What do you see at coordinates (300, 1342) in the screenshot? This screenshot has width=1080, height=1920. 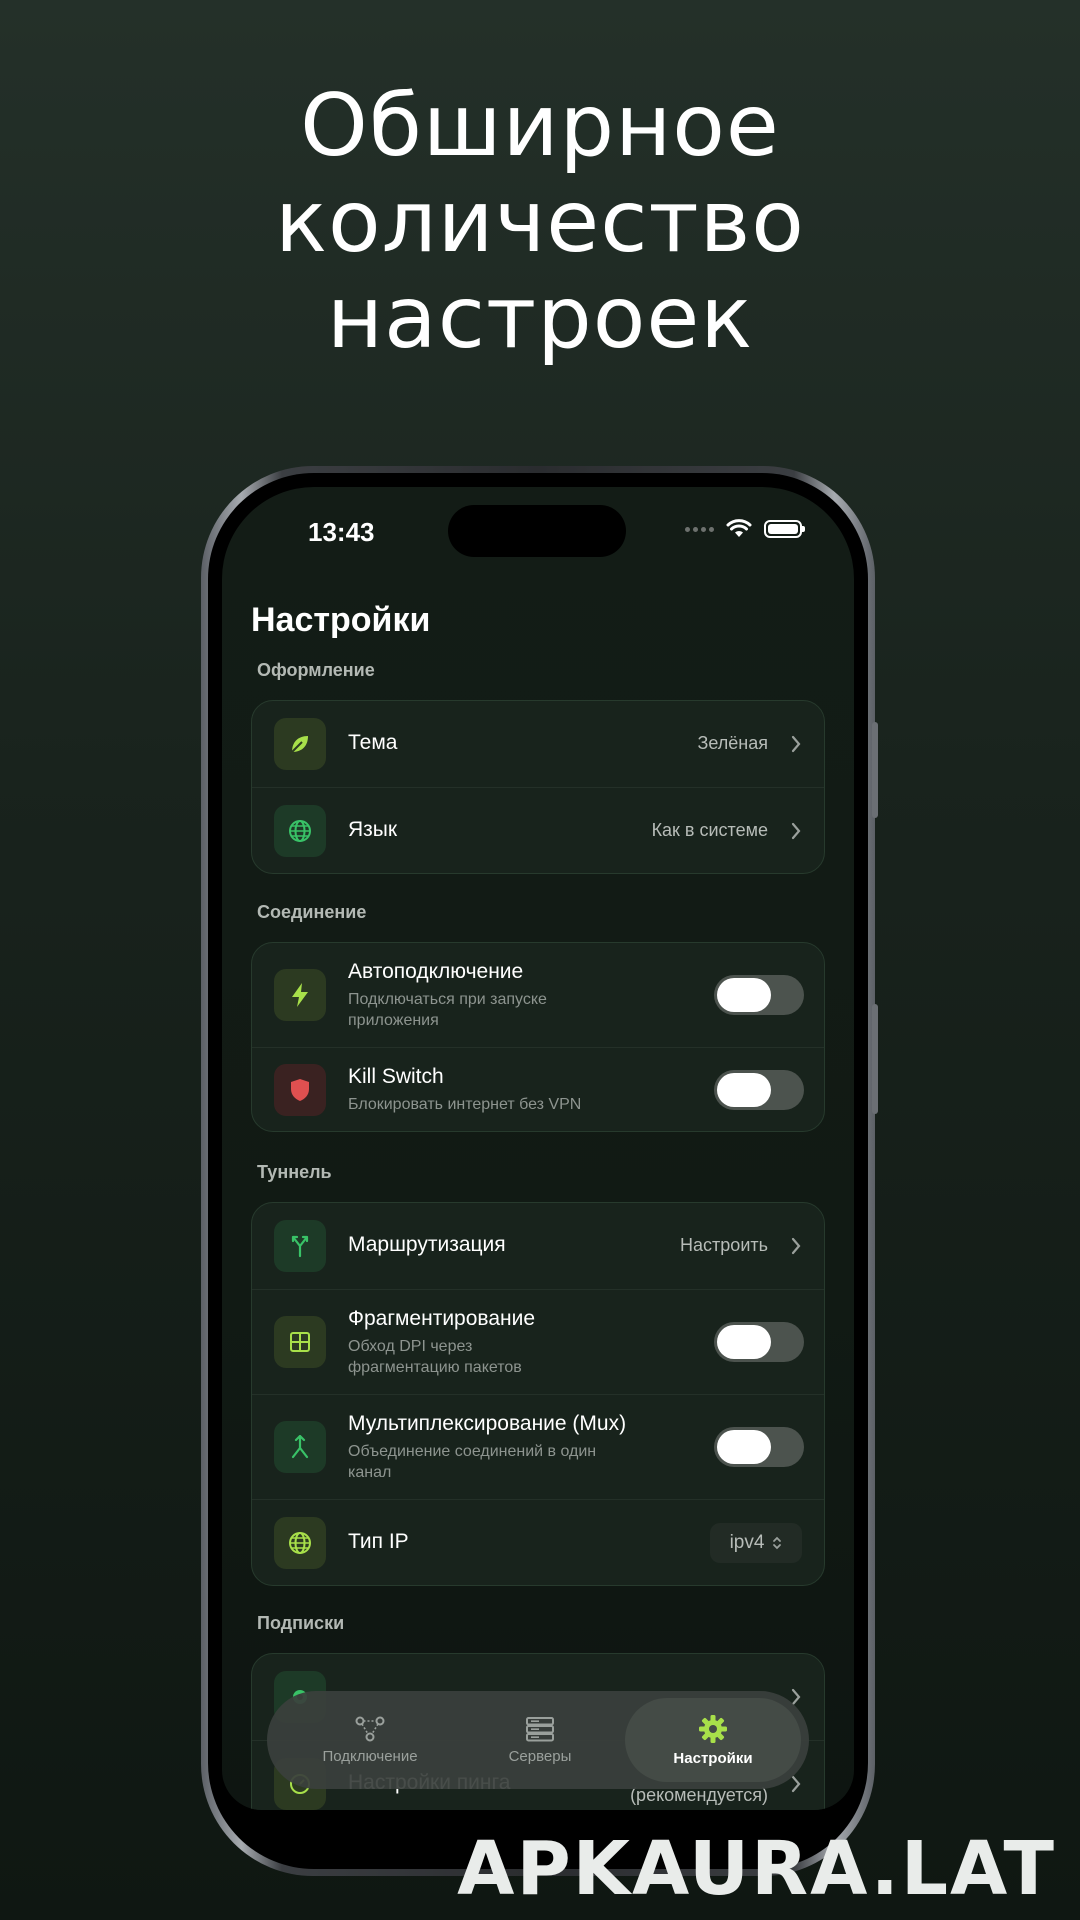 I see `grid-icon` at bounding box center [300, 1342].